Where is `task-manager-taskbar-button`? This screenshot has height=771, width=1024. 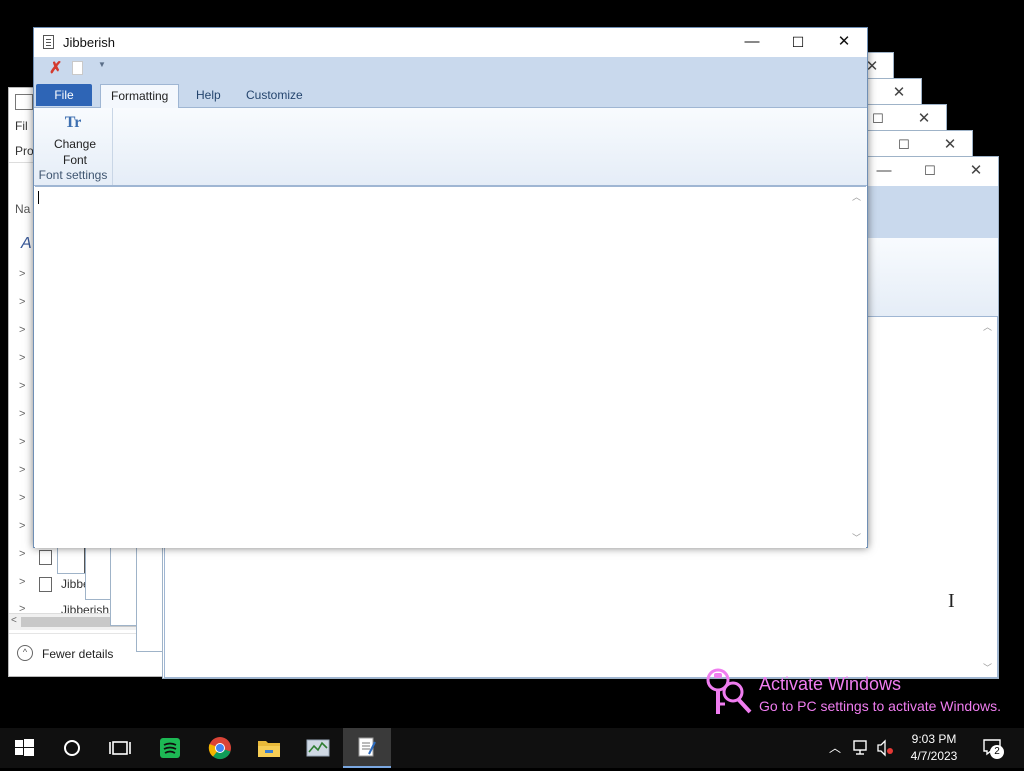
task-manager-taskbar-button is located at coordinates (318, 748).